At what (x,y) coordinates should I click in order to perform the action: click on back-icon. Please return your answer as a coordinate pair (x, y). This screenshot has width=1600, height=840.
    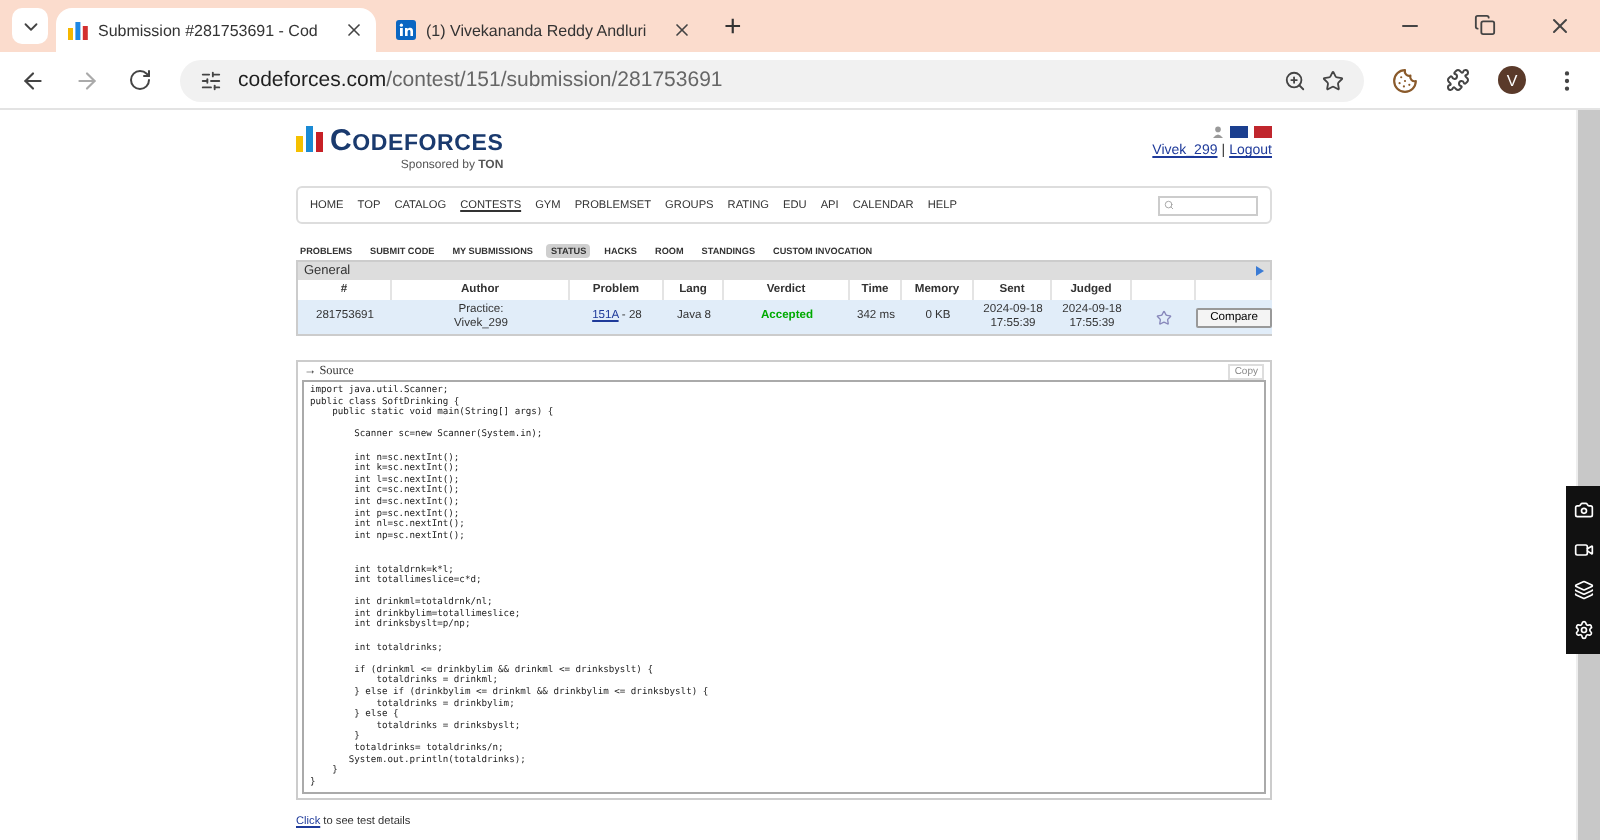
    Looking at the image, I should click on (33, 80).